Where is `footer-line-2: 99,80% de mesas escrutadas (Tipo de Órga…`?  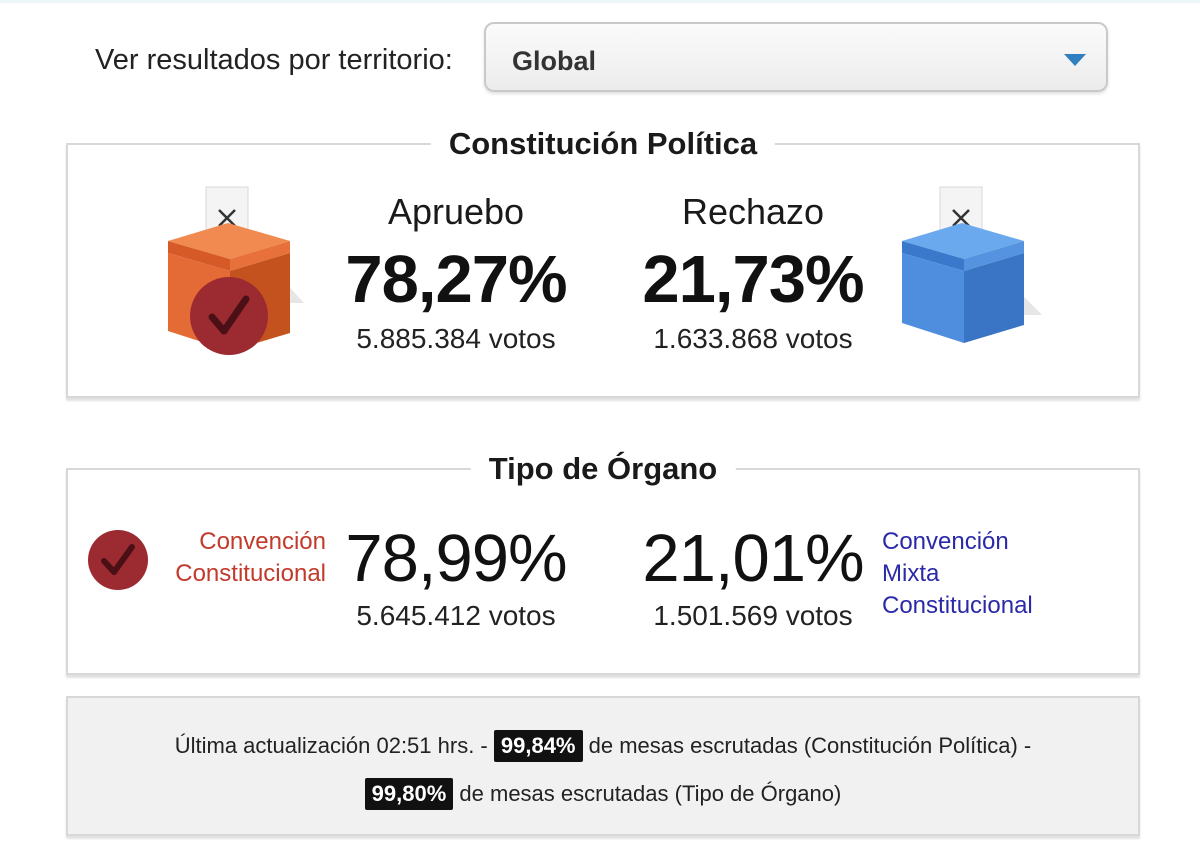 footer-line-2: 99,80% de mesas escrutadas (Tipo de Órga… is located at coordinates (603, 794).